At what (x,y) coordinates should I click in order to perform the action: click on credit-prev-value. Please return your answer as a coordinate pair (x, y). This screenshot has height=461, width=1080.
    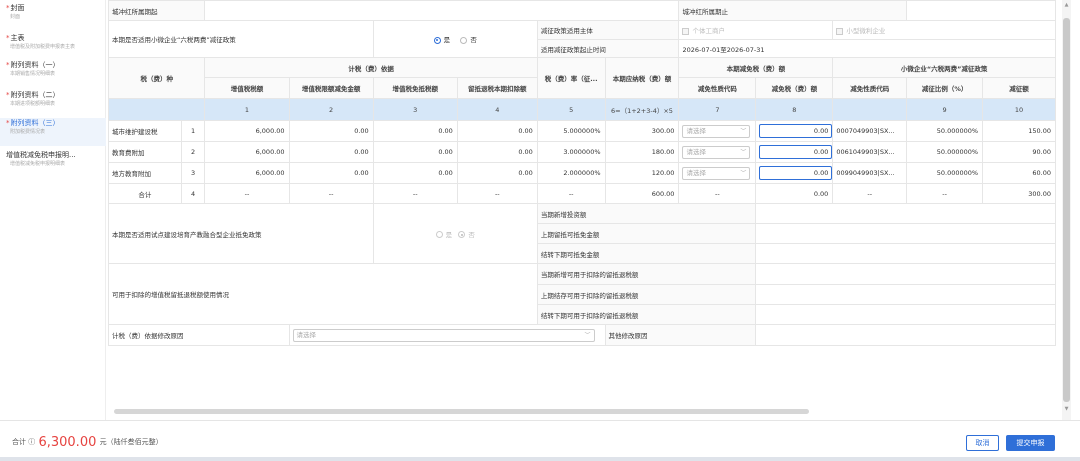
    Looking at the image, I should click on (905, 294).